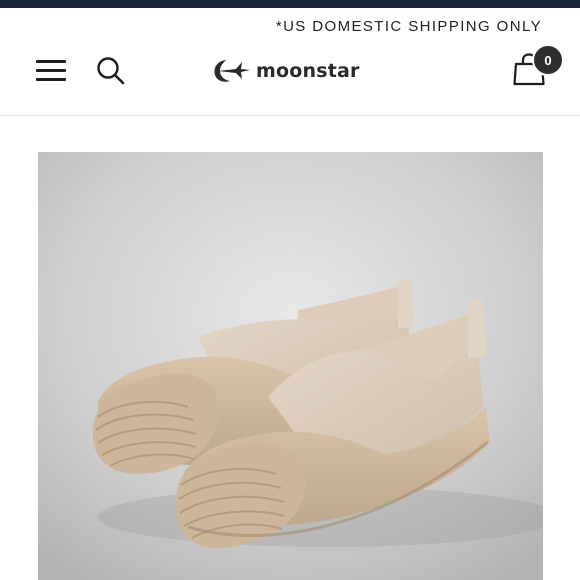 The width and height of the screenshot is (580, 580). What do you see at coordinates (408, 26) in the screenshot?
I see `shipping-notice: *US DOMESTIC SHIPPING ONLY` at bounding box center [408, 26].